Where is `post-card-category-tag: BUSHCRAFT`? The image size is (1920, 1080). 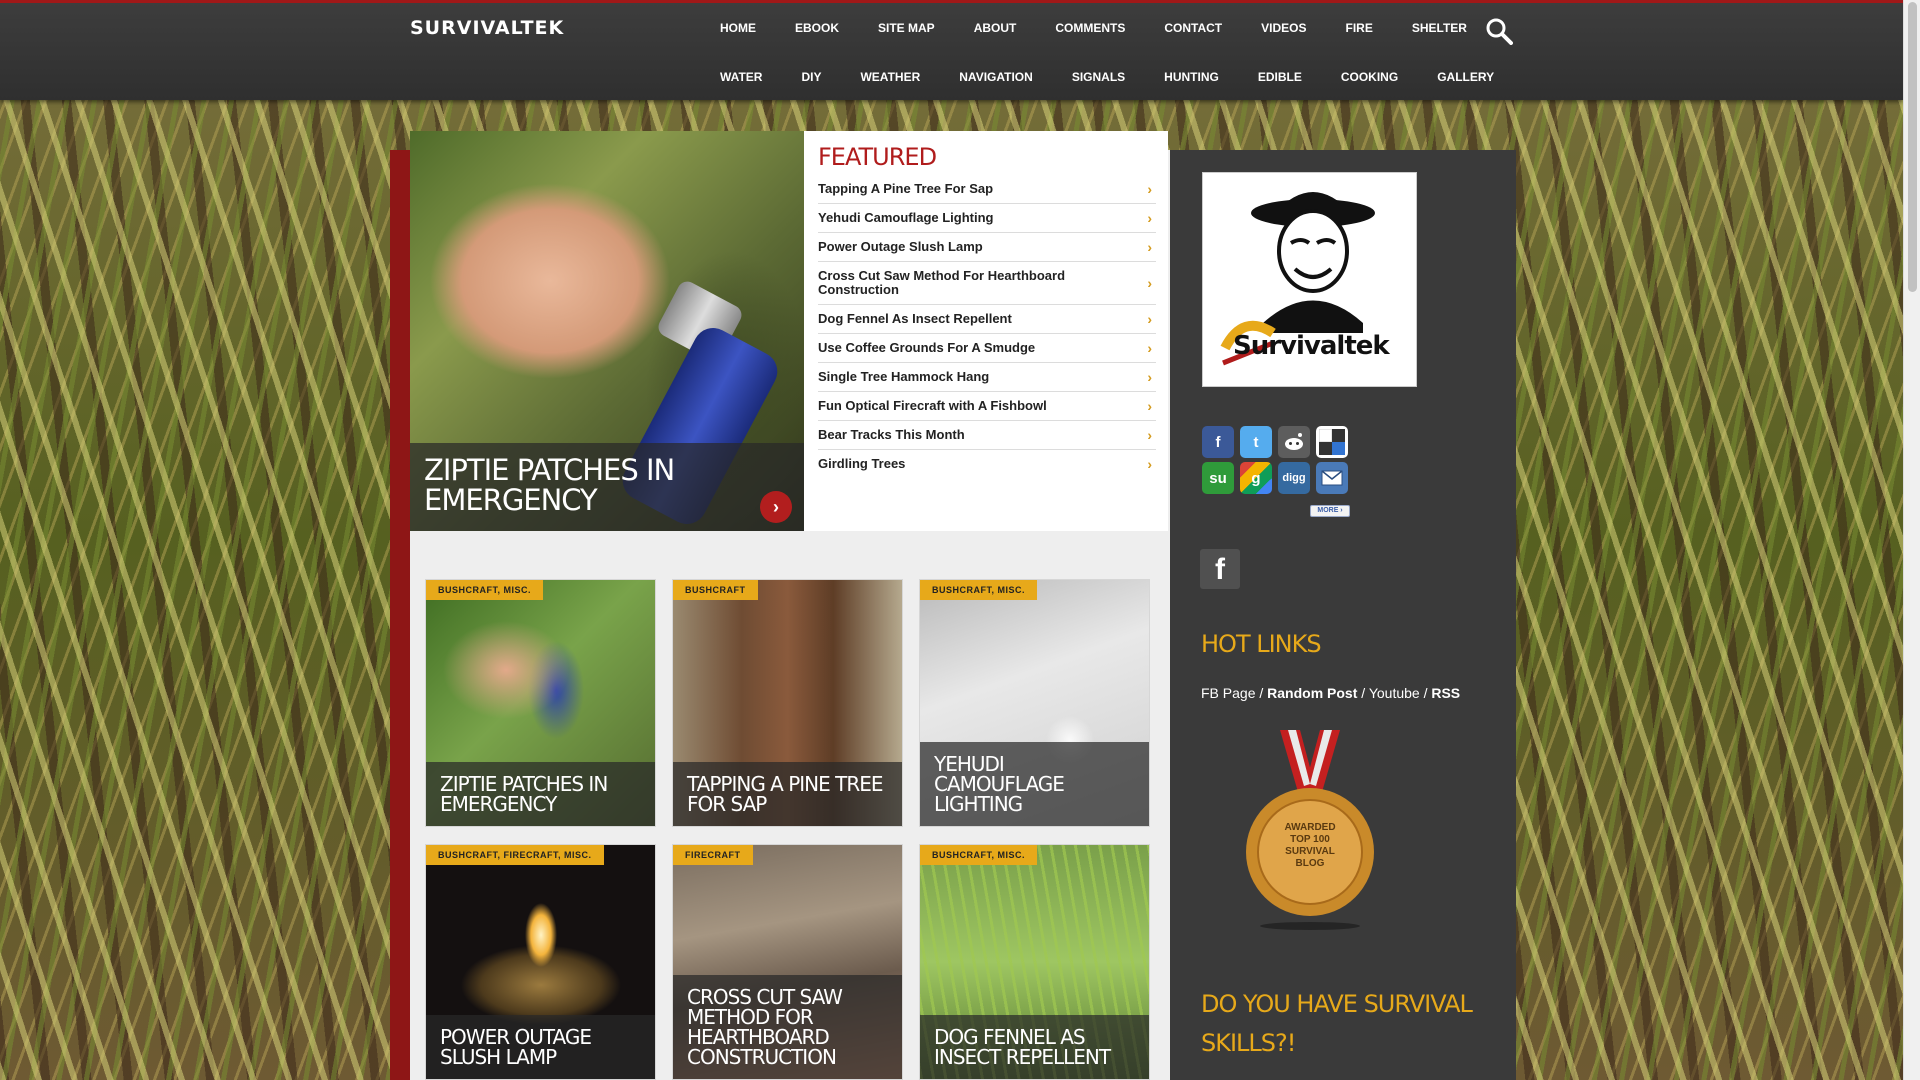
post-card-category-tag: BUSHCRAFT is located at coordinates (715, 590).